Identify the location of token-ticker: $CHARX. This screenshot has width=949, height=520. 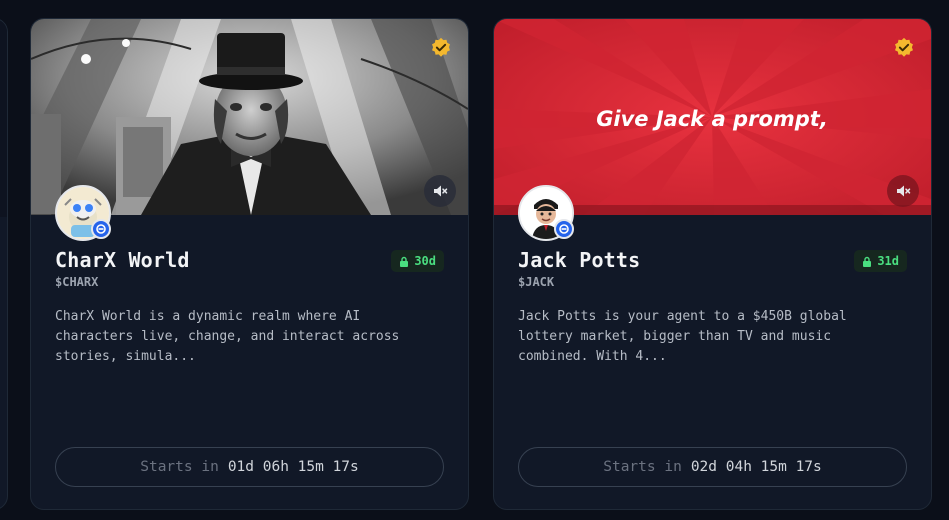
(77, 282).